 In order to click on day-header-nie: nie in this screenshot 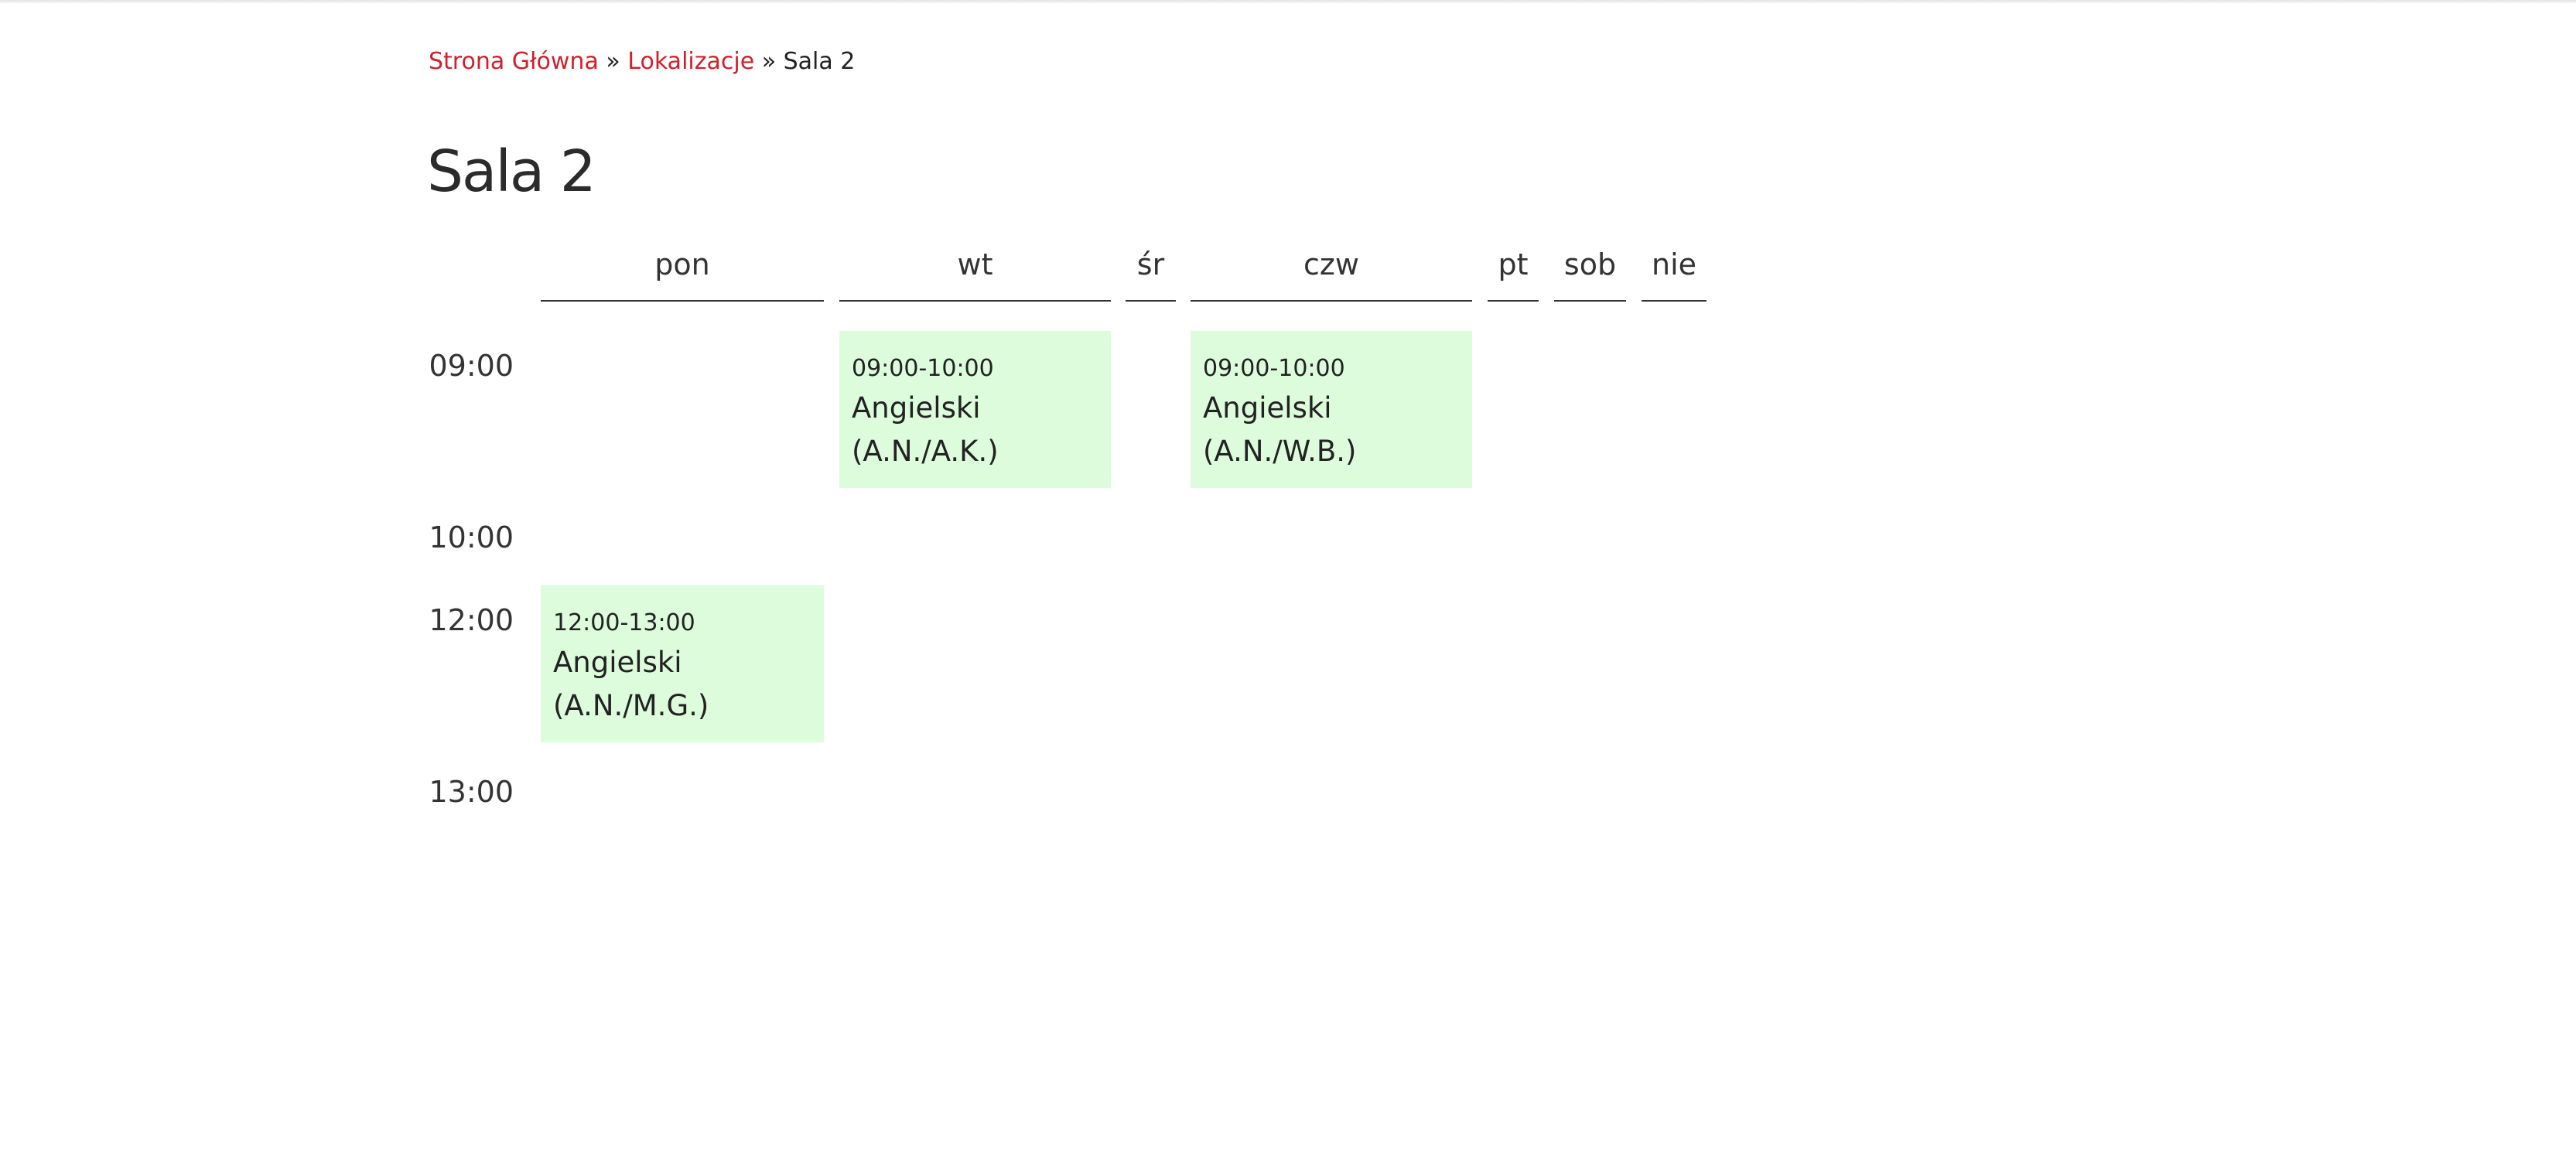, I will do `click(1674, 271)`.